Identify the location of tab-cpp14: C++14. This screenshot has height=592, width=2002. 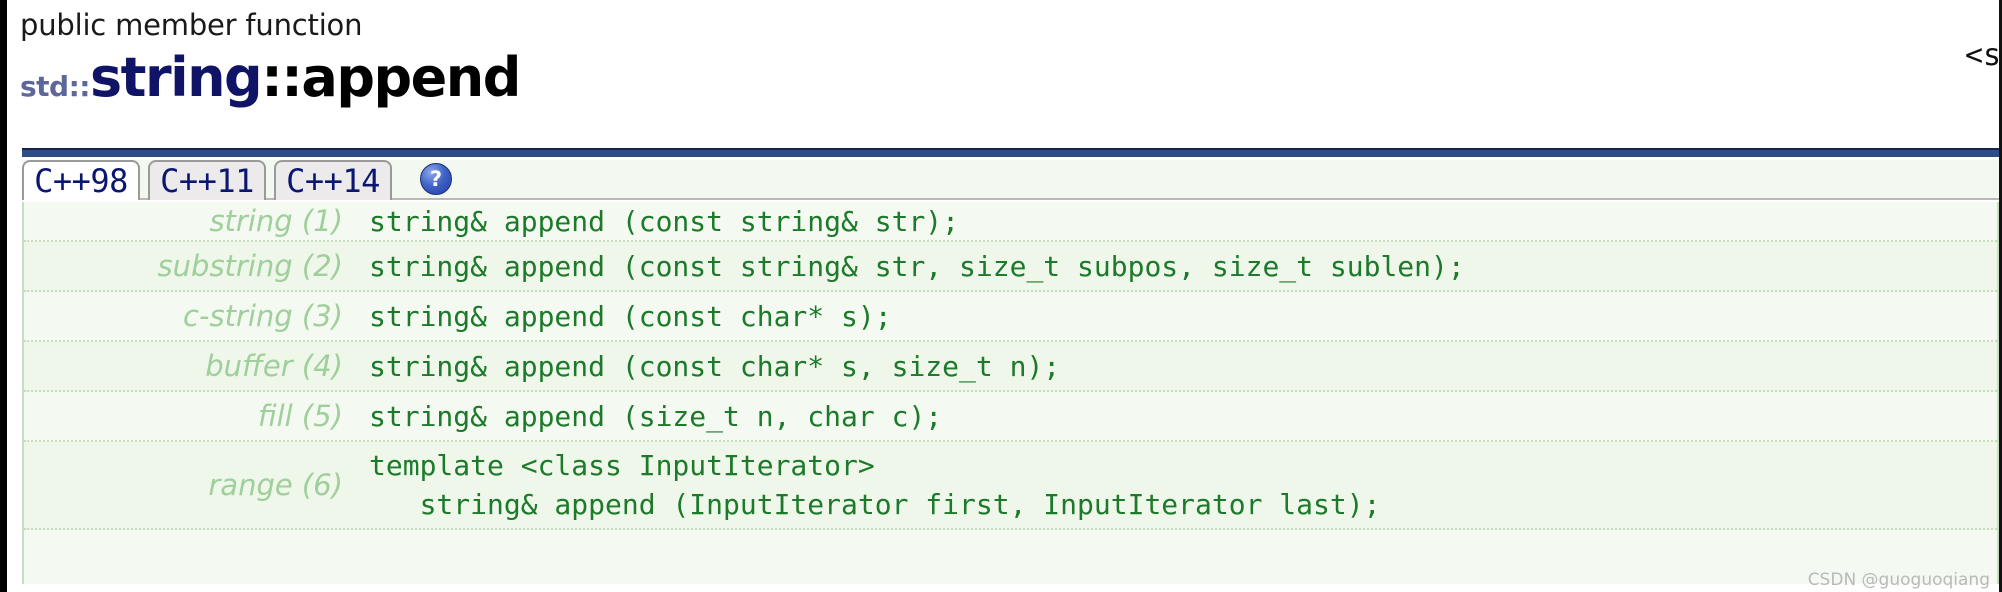
(333, 180).